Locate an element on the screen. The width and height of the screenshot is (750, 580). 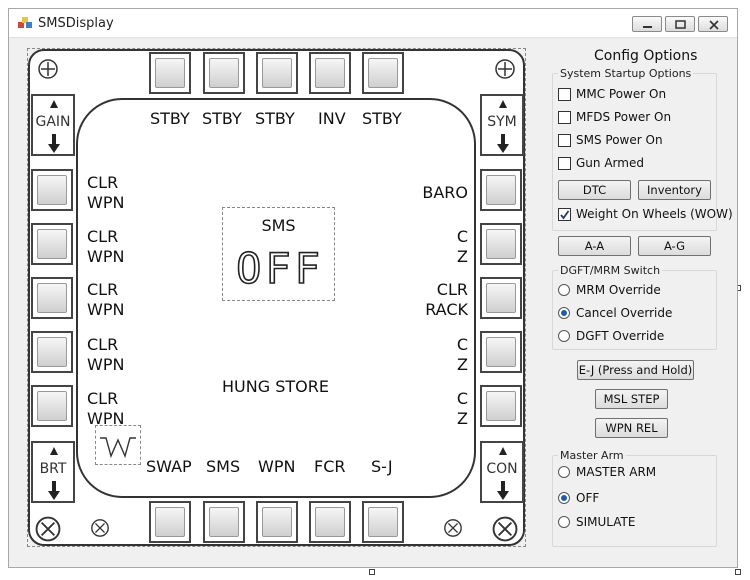
mmc-power-checkbox is located at coordinates (564, 94).